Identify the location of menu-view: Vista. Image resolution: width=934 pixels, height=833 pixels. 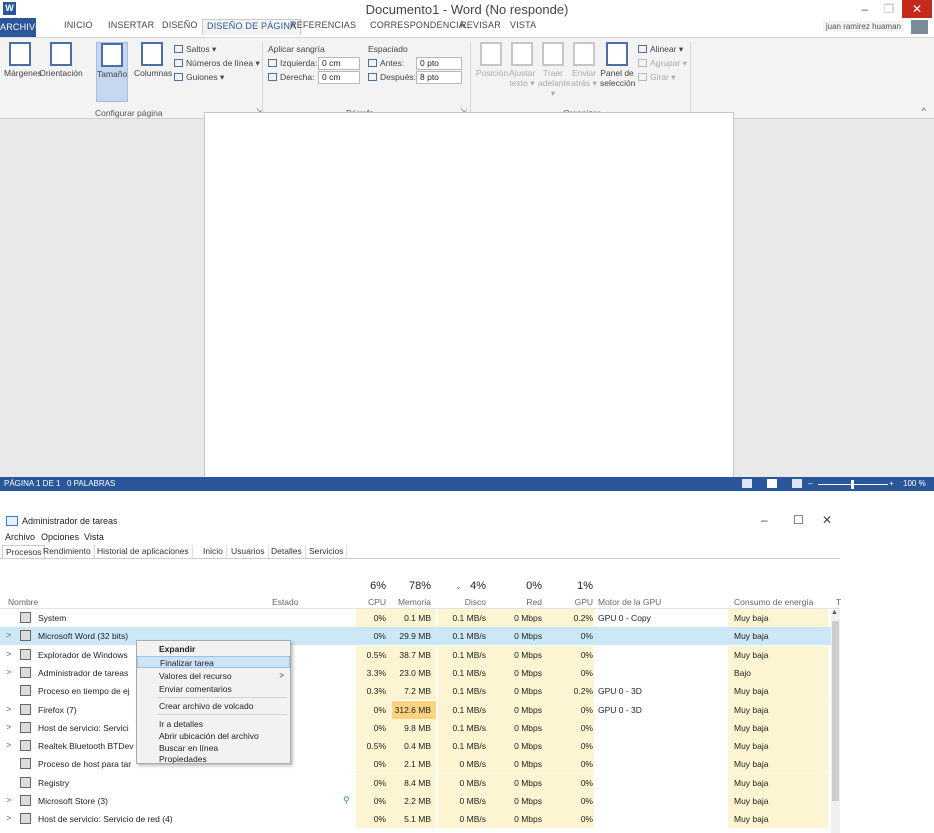
(94, 537).